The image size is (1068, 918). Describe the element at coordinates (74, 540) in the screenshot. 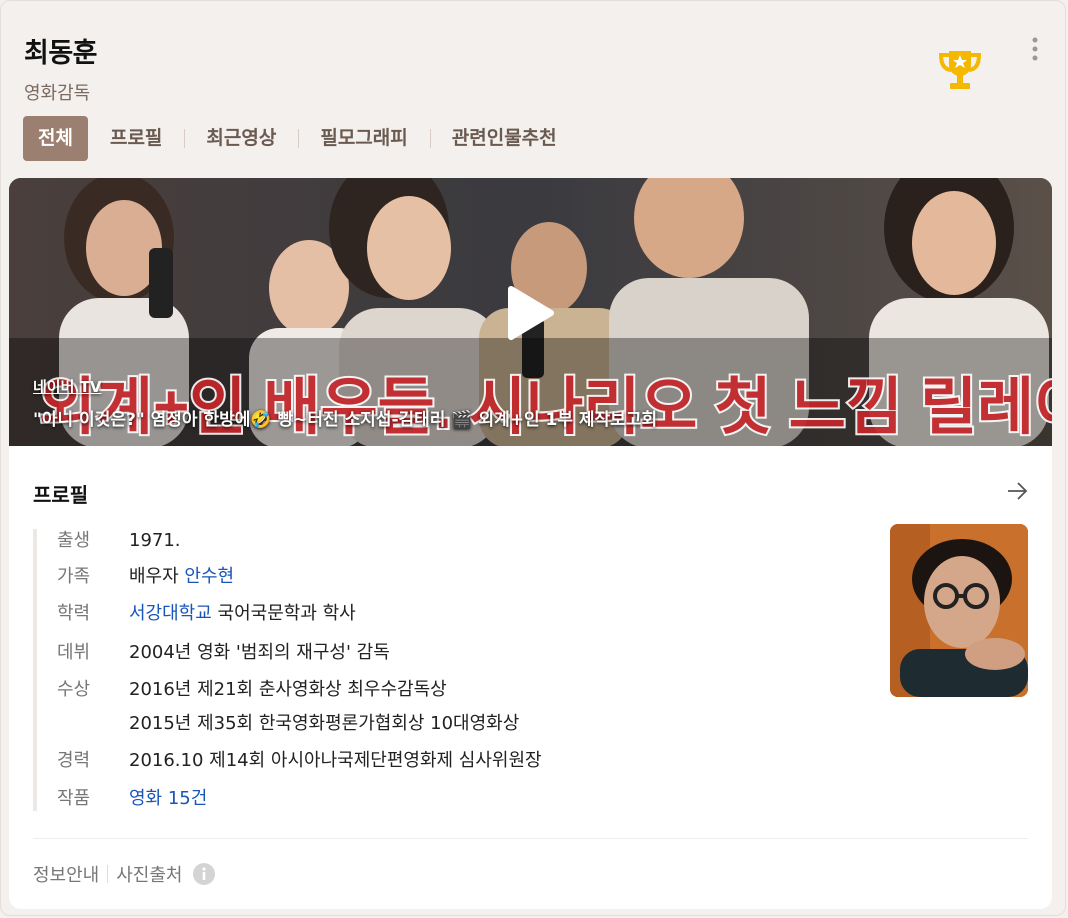

I see `row-label: 출생` at that location.